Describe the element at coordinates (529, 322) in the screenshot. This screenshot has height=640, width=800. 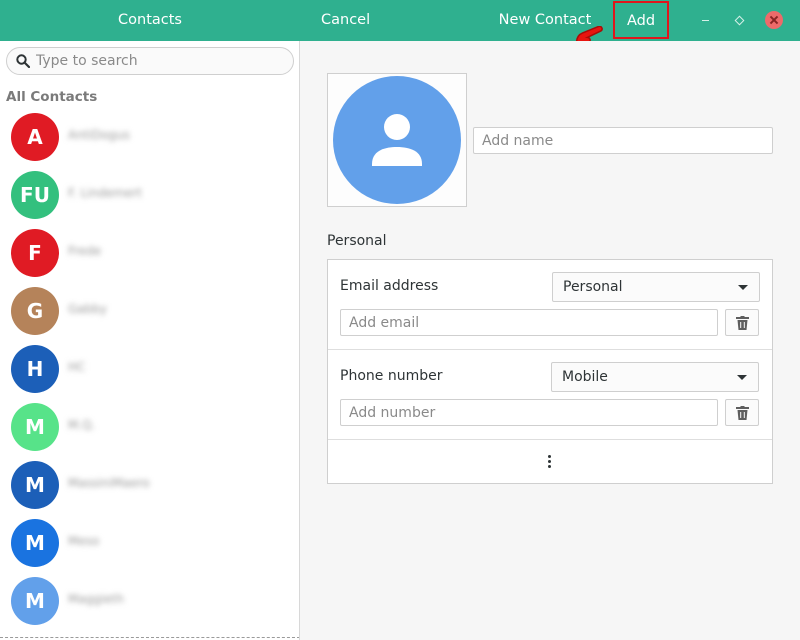
I see `email-field` at that location.